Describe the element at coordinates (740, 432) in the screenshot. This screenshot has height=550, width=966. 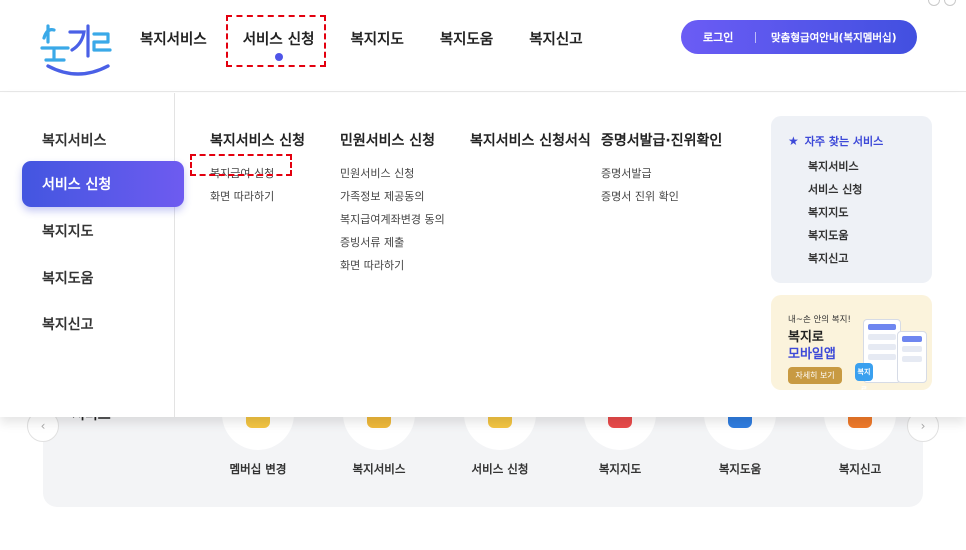
I see `welfare-help-icon` at that location.